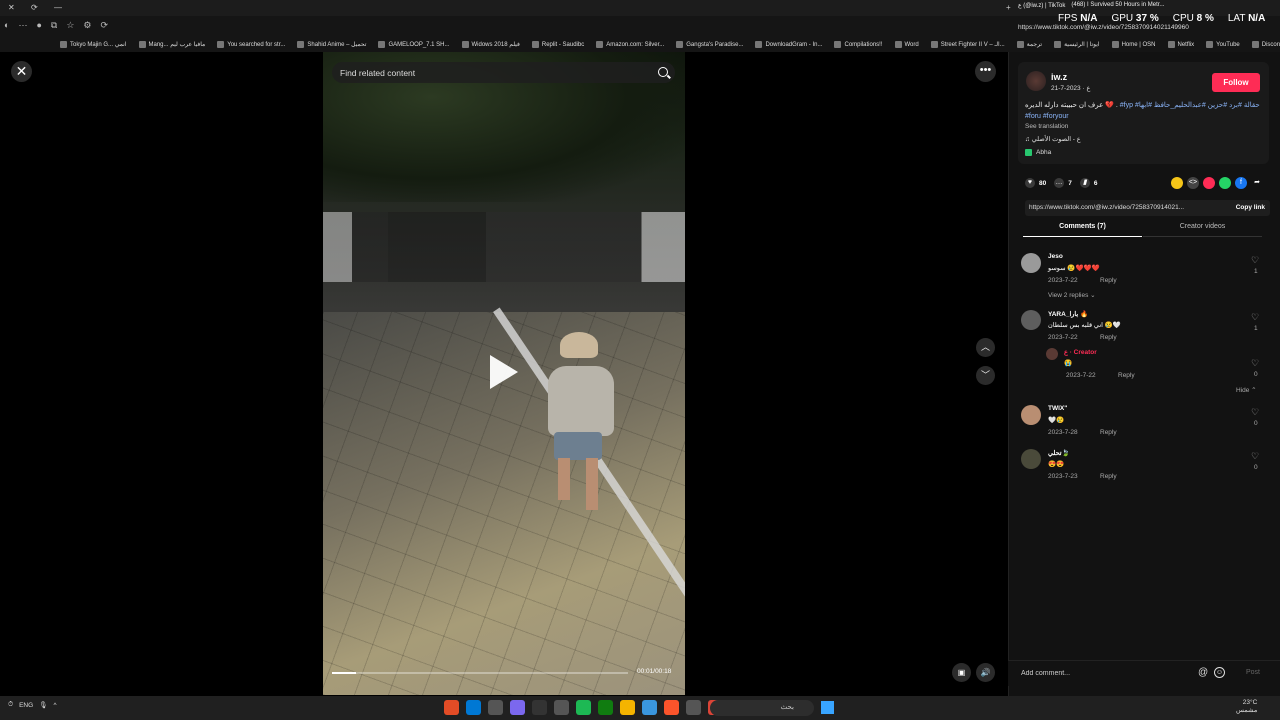 Image resolution: width=1280 pixels, height=720 pixels. I want to click on browser-menu-icon: ✕, so click(11, 7).